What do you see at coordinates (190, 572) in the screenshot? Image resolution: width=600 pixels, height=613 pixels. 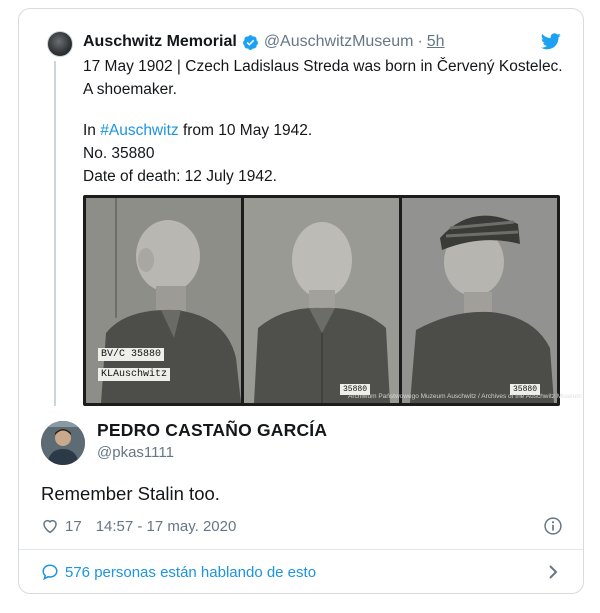 I see `conversation-count-text: 576 personas están hablando de esto` at bounding box center [190, 572].